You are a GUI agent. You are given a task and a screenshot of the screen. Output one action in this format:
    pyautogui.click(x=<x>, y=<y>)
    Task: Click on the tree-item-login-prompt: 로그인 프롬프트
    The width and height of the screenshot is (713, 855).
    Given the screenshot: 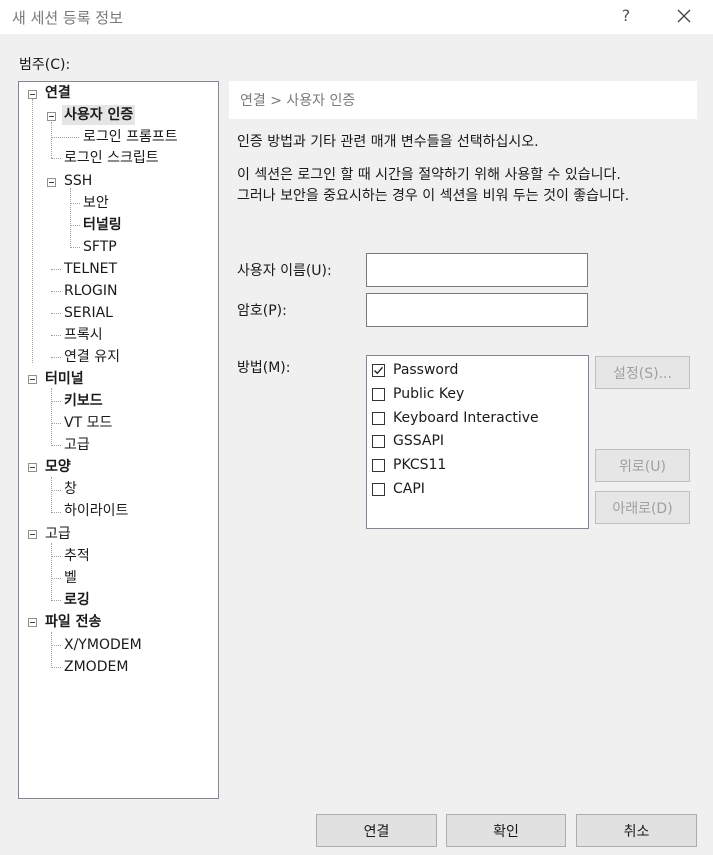 What is the action you would take?
    pyautogui.click(x=130, y=137)
    